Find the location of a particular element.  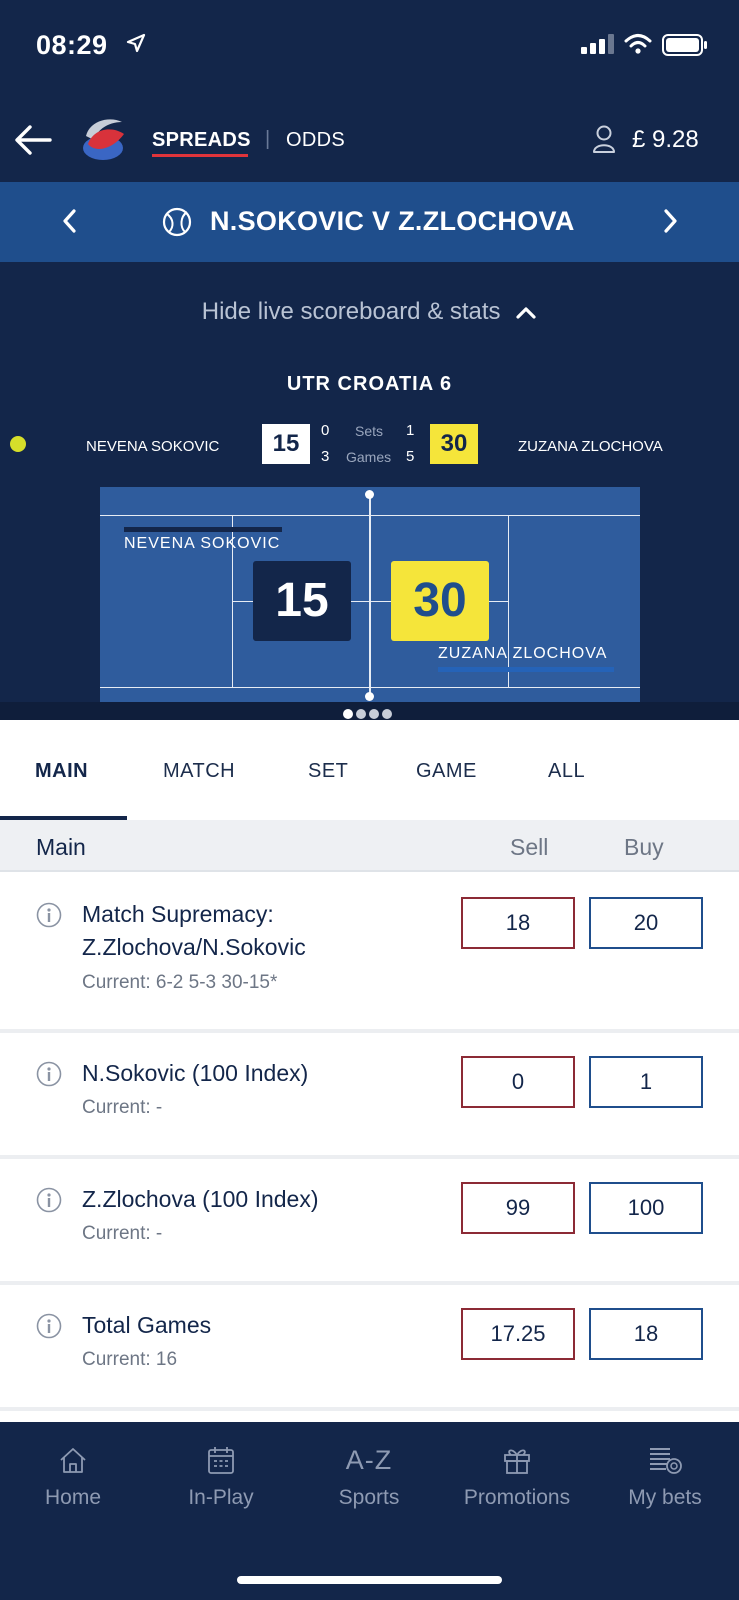

nav-home-label: Home is located at coordinates (73, 1497).